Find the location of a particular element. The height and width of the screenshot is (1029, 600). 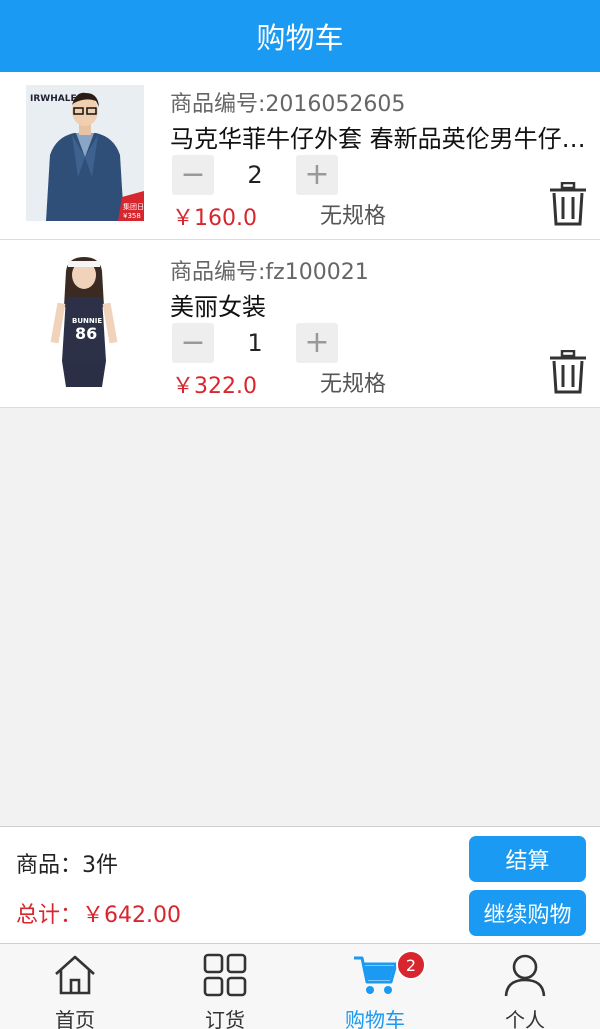

cart-total: 总计：￥642.00 is located at coordinates (98, 915).